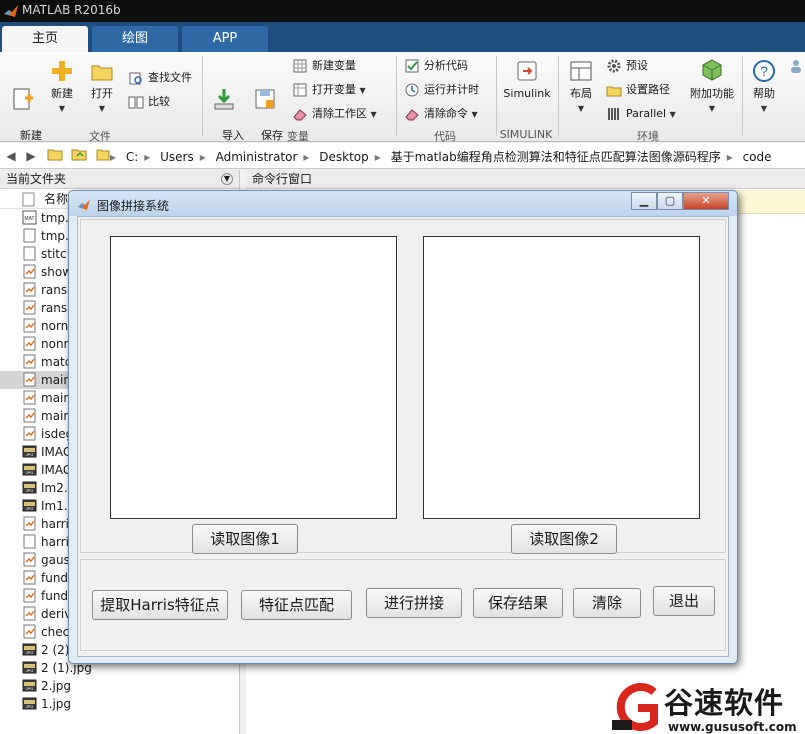 The image size is (805, 734). Describe the element at coordinates (724, 703) in the screenshot. I see `watermark-name: 谷速软件` at that location.